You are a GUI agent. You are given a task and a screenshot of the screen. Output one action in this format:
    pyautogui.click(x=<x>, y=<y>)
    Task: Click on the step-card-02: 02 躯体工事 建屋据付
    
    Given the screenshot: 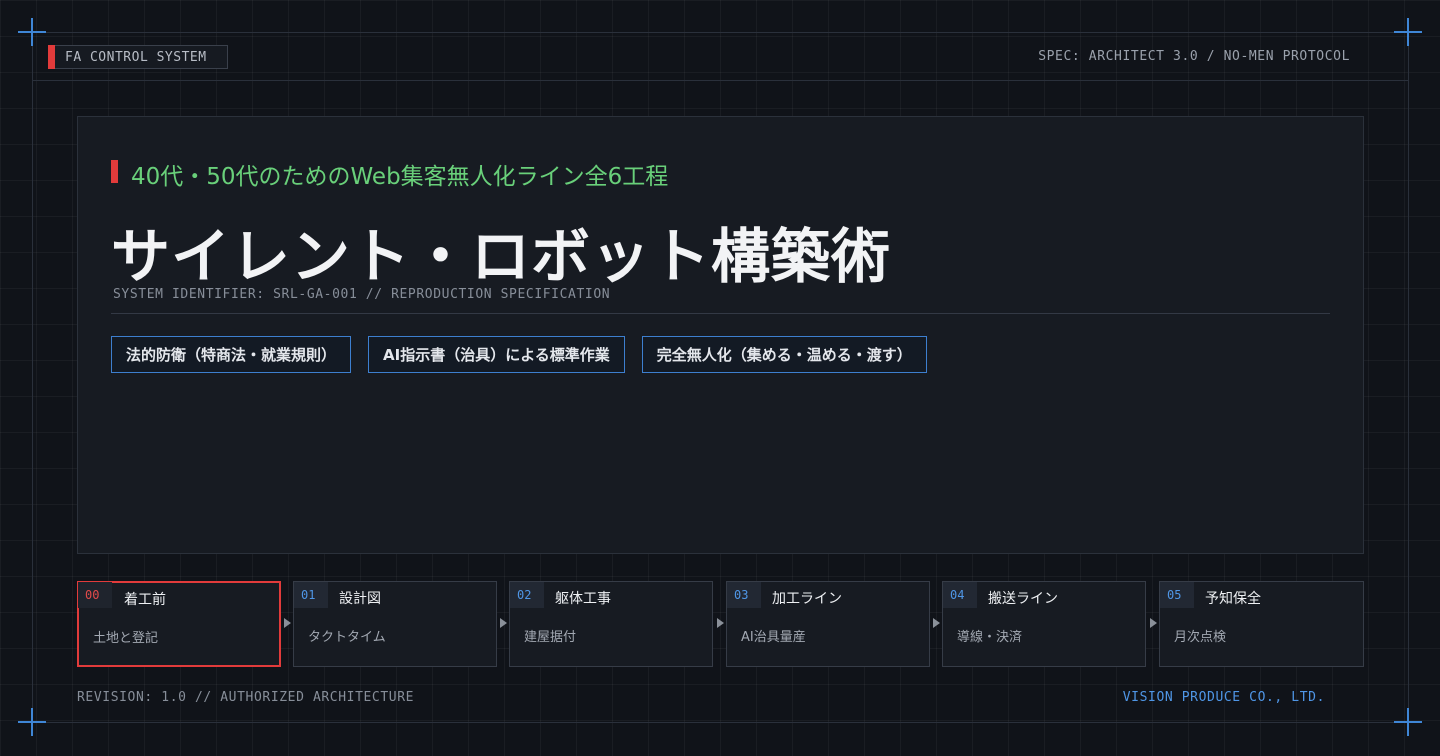 What is the action you would take?
    pyautogui.click(x=611, y=624)
    